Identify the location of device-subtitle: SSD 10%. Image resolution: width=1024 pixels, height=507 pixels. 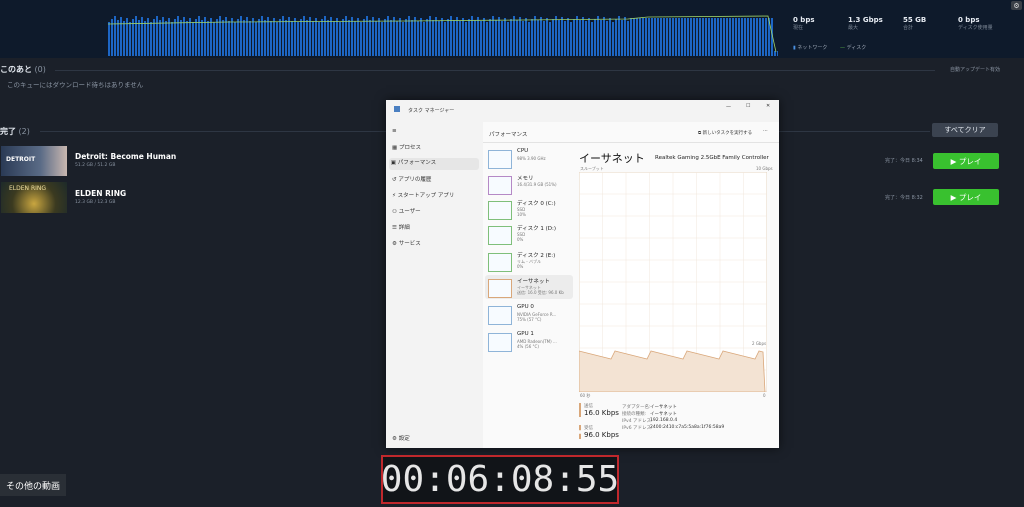
(521, 212).